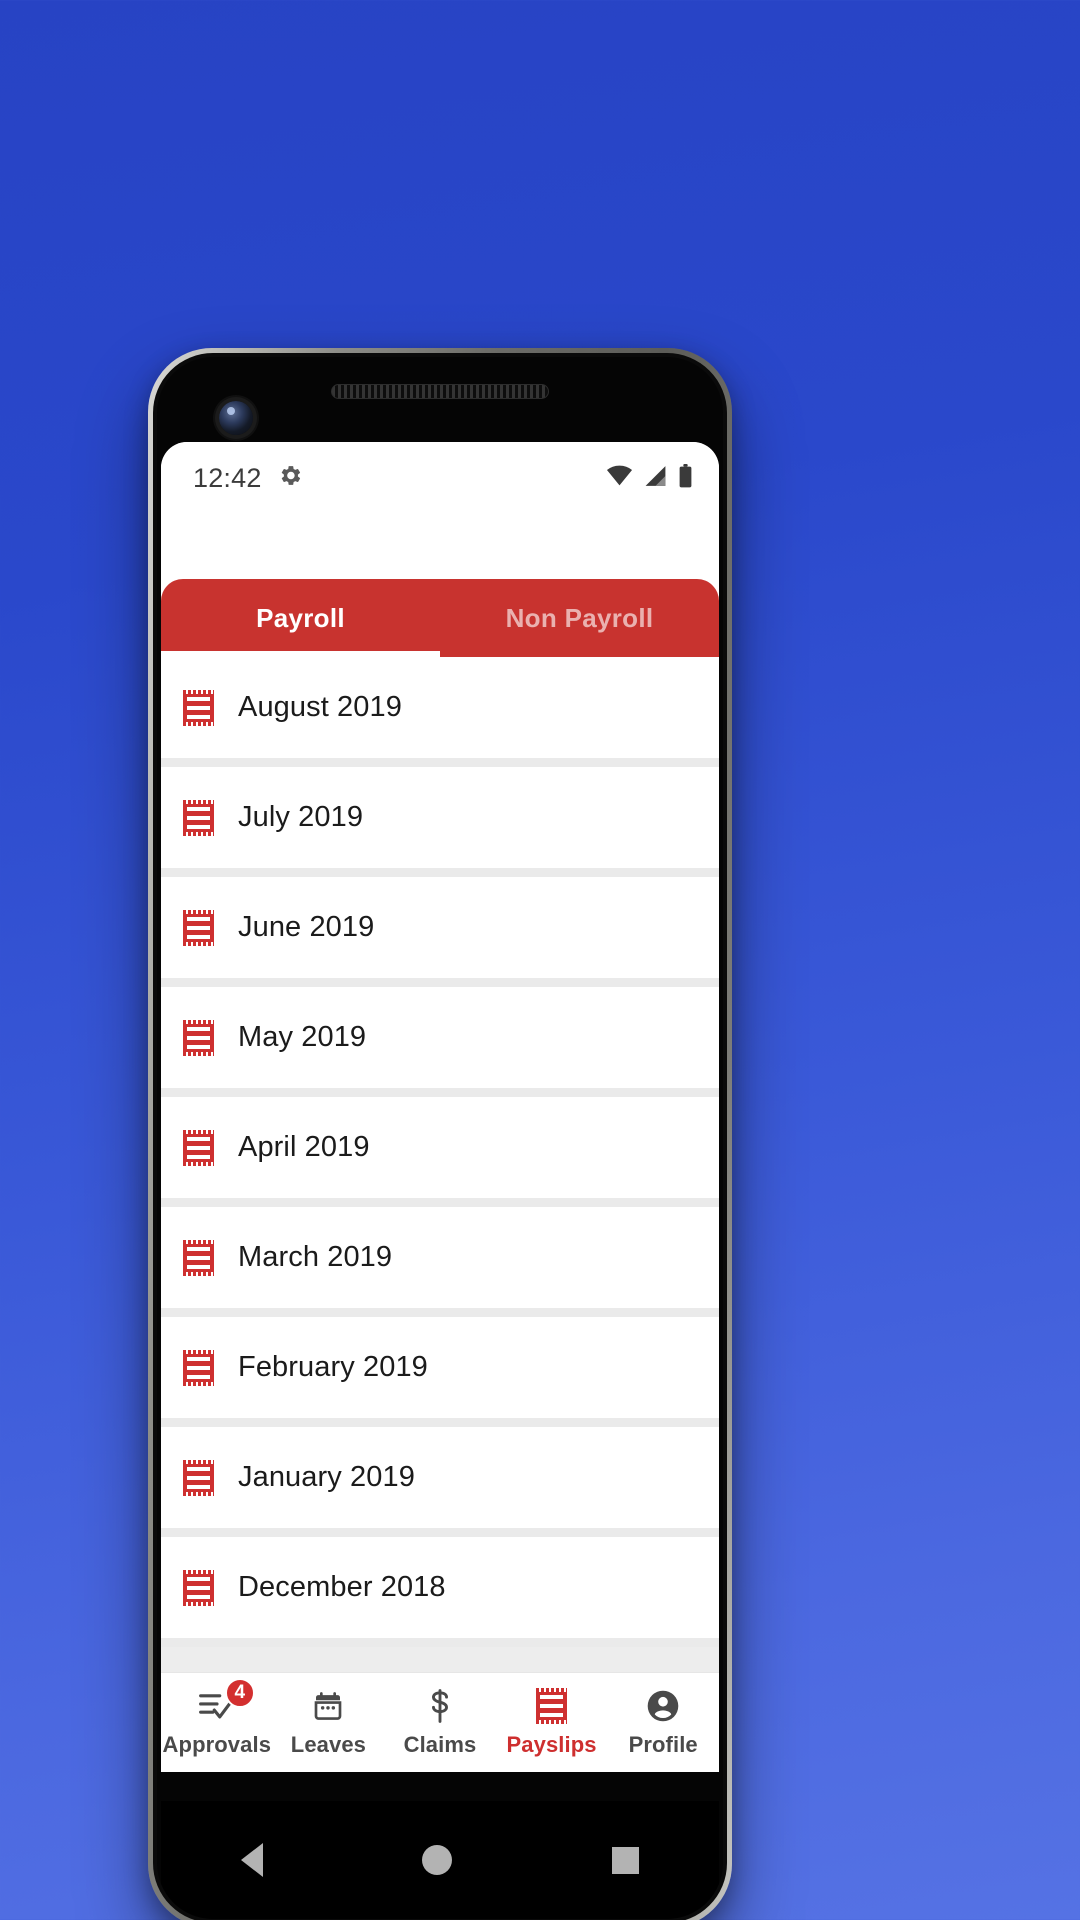 The width and height of the screenshot is (1080, 1920). Describe the element at coordinates (440, 707) in the screenshot. I see `list-item: August 2019` at that location.